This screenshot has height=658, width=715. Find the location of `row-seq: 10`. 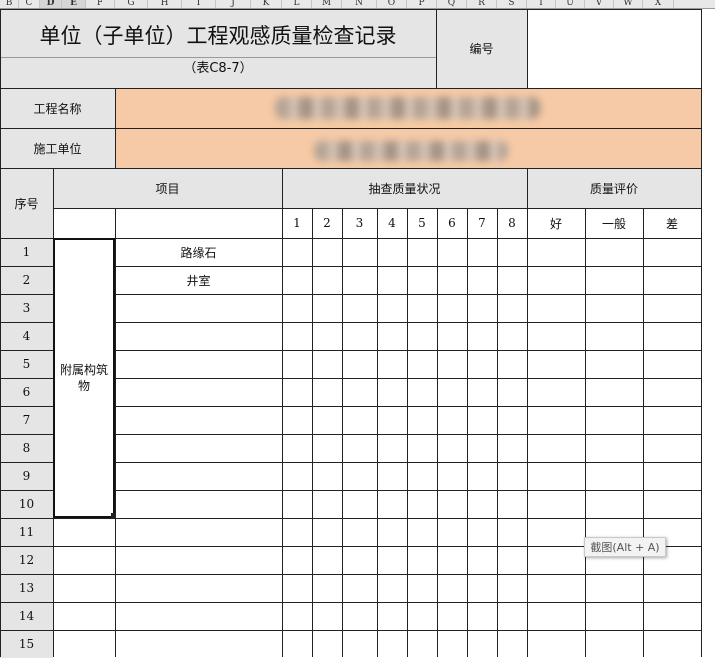

row-seq: 10 is located at coordinates (26, 504).